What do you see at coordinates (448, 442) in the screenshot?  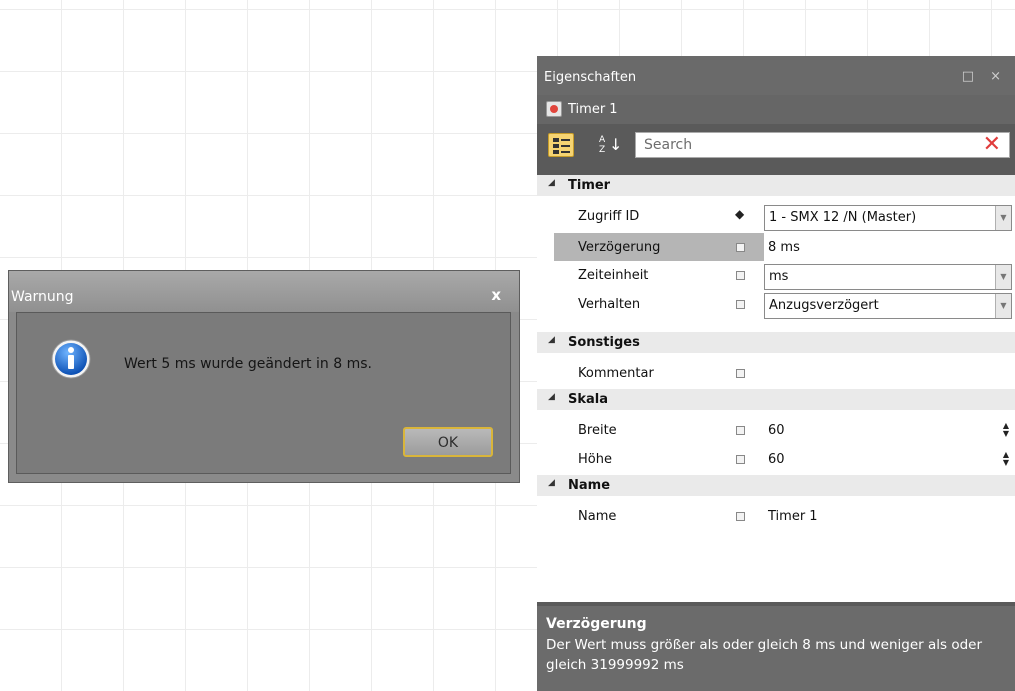 I see `ok-button: OK` at bounding box center [448, 442].